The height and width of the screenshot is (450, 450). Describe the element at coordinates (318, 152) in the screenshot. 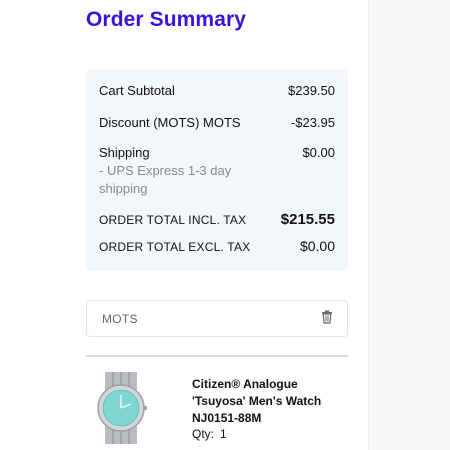

I see `shipping-value: $0.00` at that location.